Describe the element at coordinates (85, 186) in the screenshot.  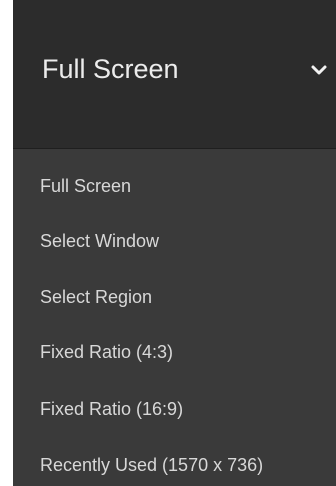
I see `menu-item-full-screen: Full Screen` at that location.